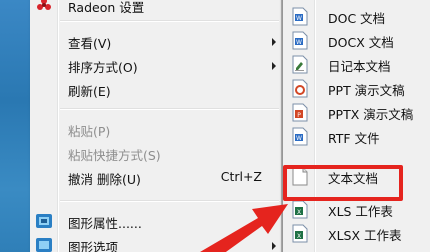 Image resolution: width=430 pixels, height=252 pixels. Describe the element at coordinates (371, 114) in the screenshot. I see `submenu-item-label: PPTX 演示文稿` at that location.